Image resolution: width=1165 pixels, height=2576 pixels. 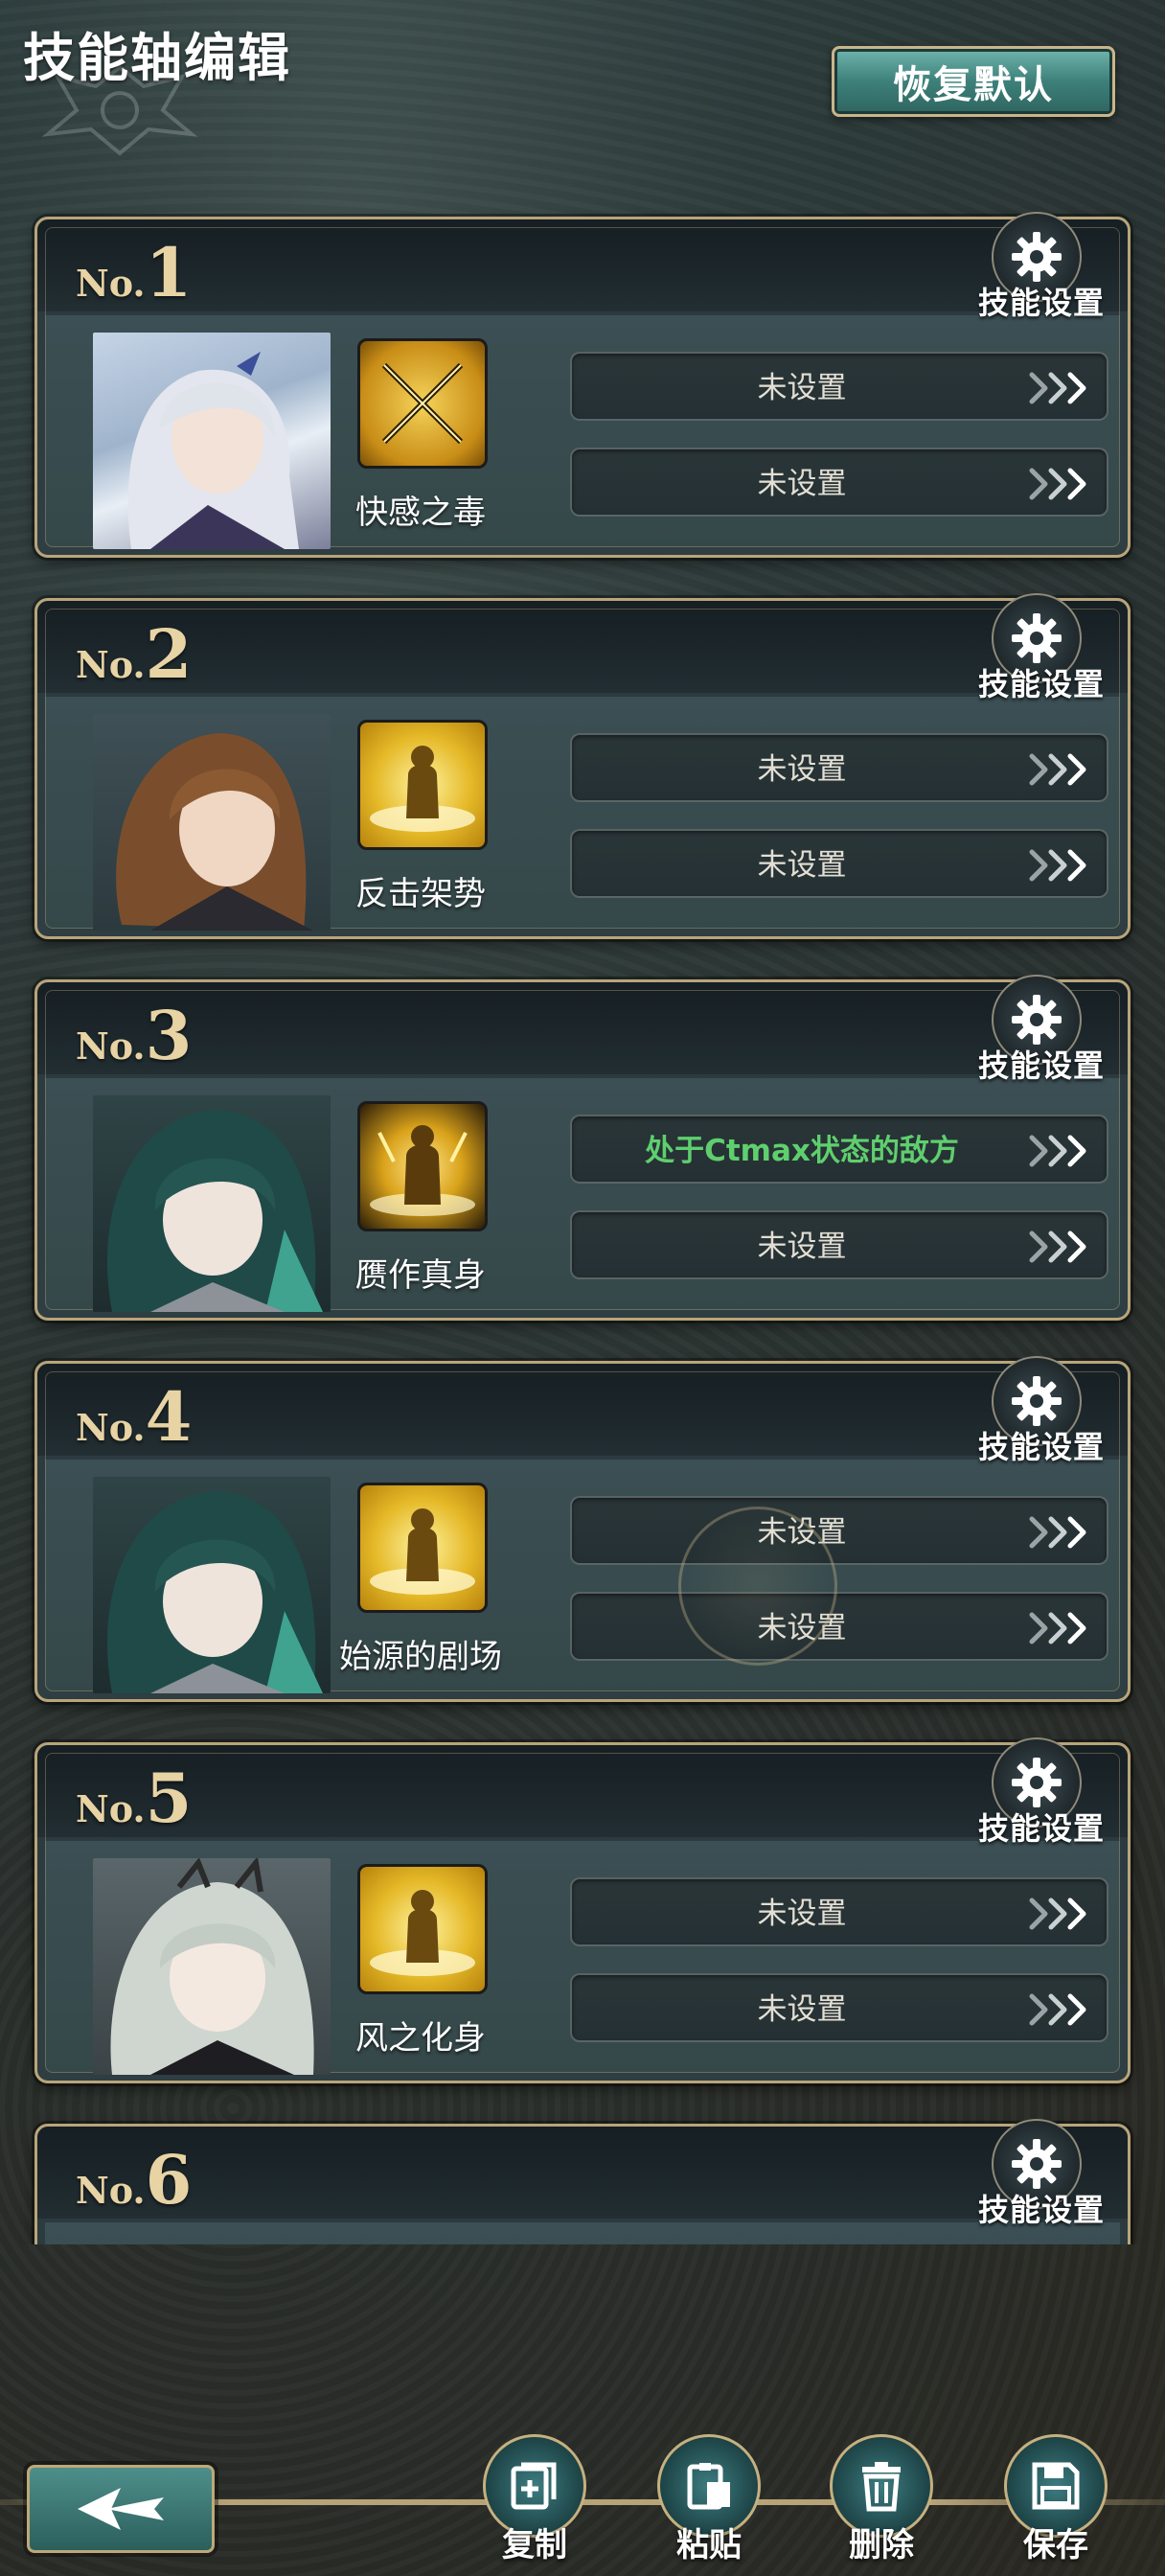 I want to click on card-number: No.2, so click(x=134, y=654).